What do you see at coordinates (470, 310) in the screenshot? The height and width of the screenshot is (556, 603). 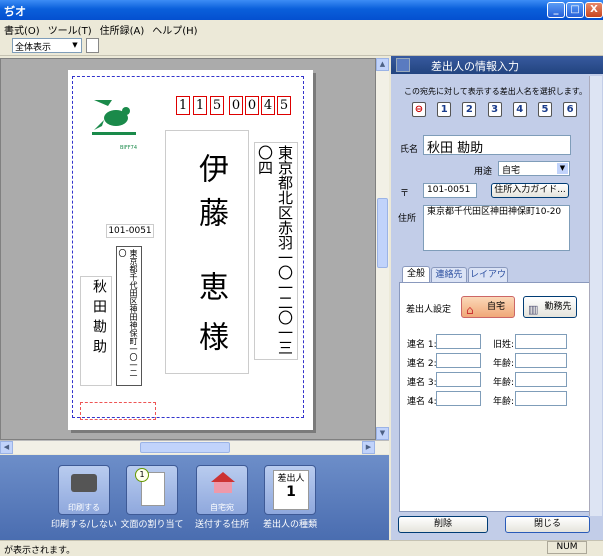 I see `house-icon: ⌂` at bounding box center [470, 310].